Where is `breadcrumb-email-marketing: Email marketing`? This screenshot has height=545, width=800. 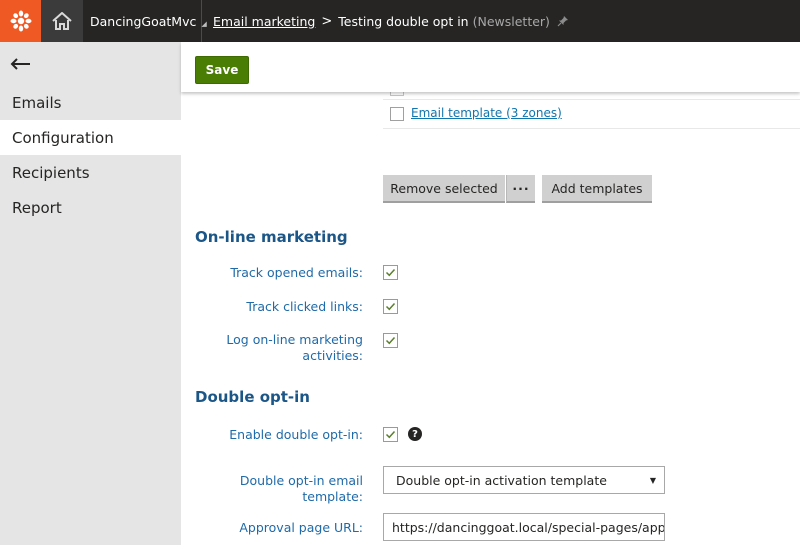
breadcrumb-email-marketing: Email marketing is located at coordinates (264, 21).